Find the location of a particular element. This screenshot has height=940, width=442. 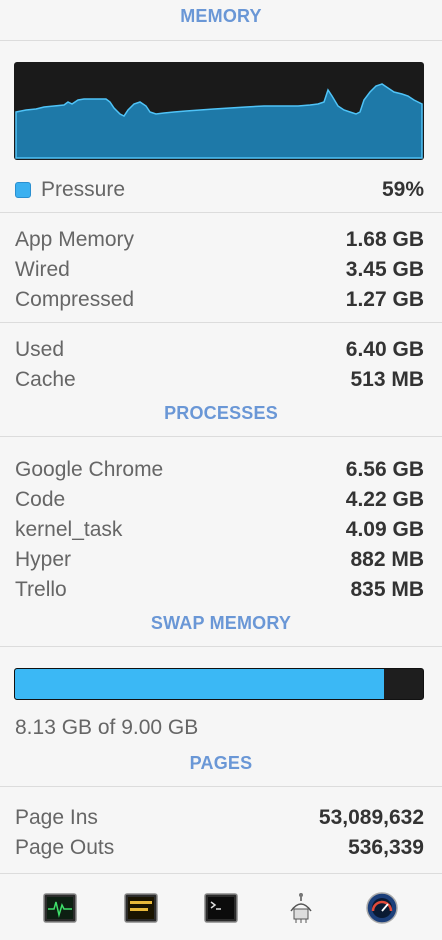

pages-stats: Page Ins 53,089,632 Page Outs 536,339 is located at coordinates (221, 833).